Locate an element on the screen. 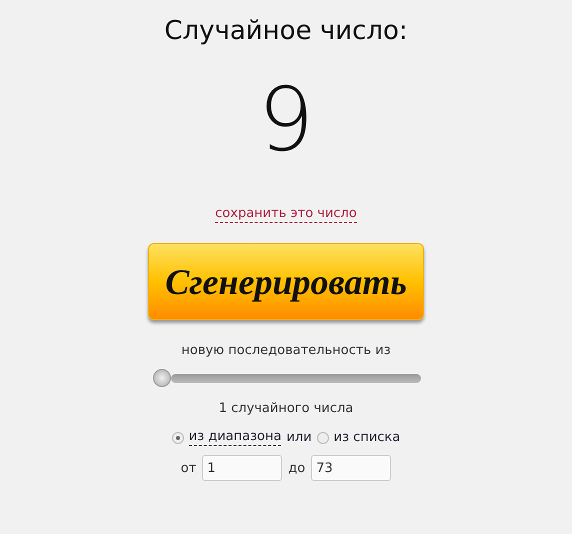  to-label: до is located at coordinates (297, 468).